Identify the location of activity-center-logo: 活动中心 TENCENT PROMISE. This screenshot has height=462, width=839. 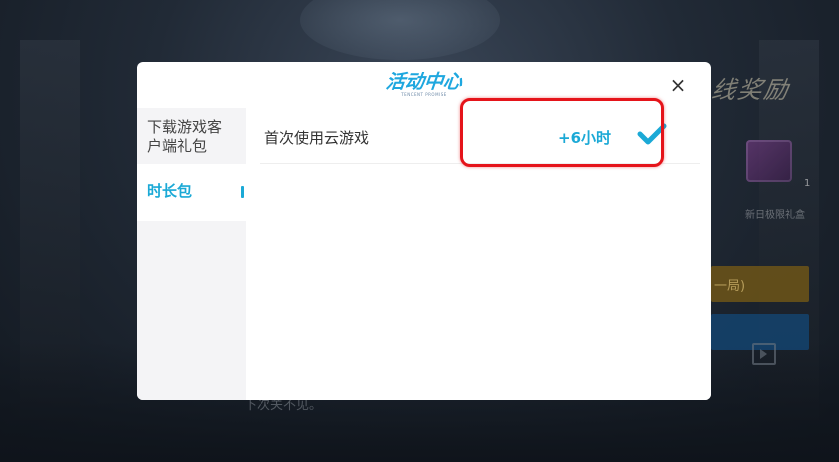
(424, 84).